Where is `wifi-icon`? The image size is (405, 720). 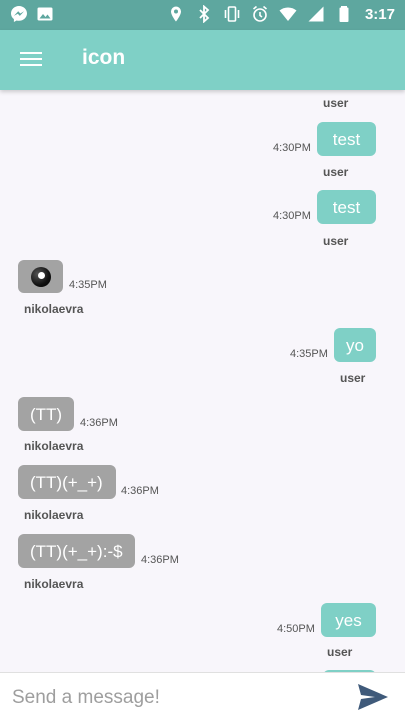
wifi-icon is located at coordinates (288, 14).